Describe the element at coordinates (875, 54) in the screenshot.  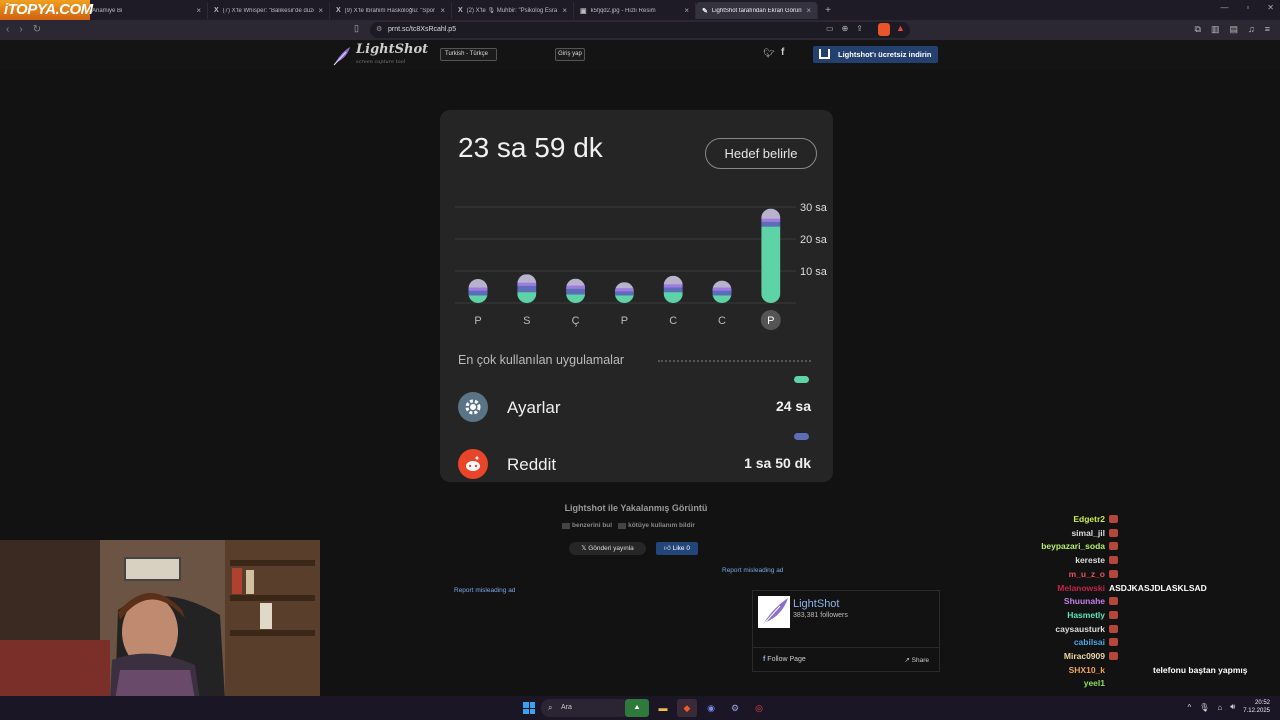
I see `download-button: Lightshot'ı ücretsiz indirin` at that location.